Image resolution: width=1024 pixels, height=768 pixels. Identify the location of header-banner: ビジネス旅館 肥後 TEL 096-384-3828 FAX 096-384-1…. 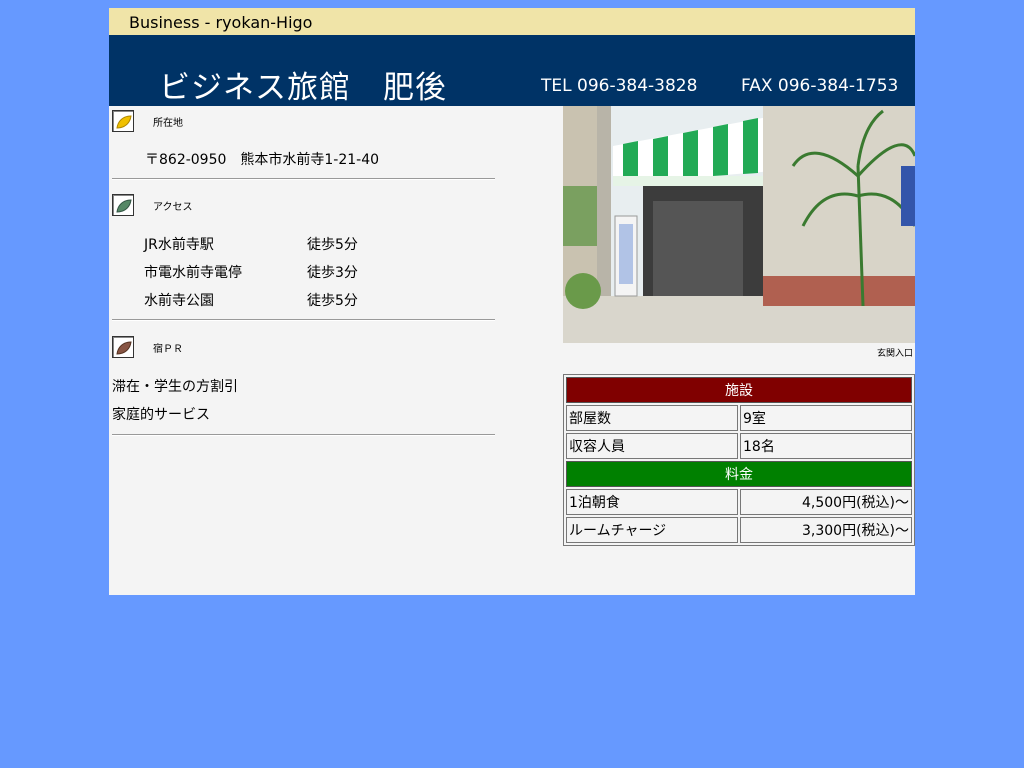
(512, 70).